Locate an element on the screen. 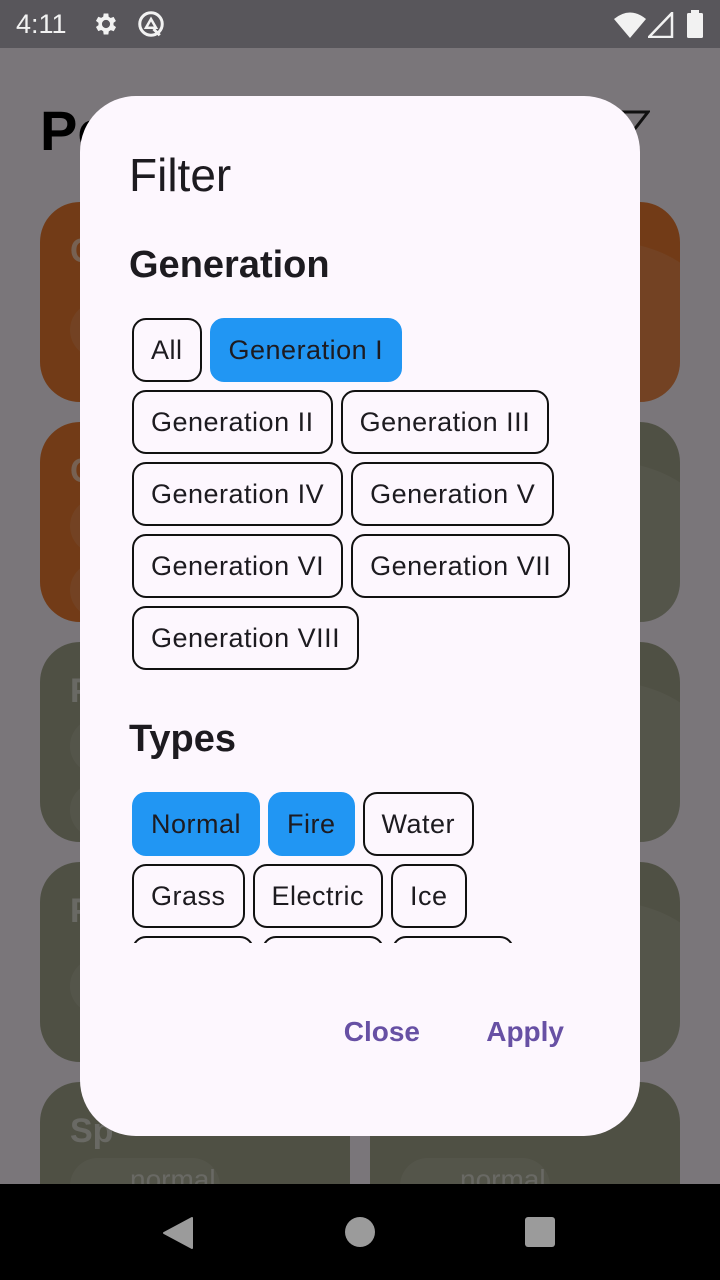  chip-normal: Normal is located at coordinates (196, 824).